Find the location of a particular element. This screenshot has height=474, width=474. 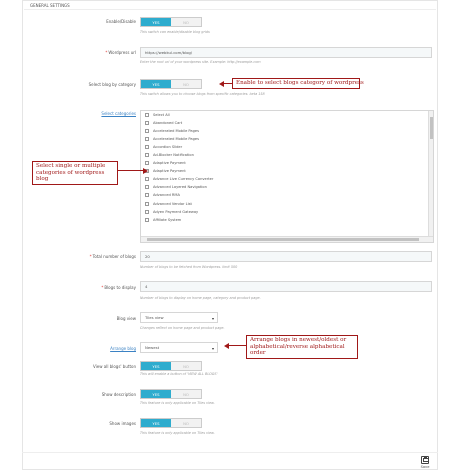

show-images-toggle: YES NO is located at coordinates (171, 423).